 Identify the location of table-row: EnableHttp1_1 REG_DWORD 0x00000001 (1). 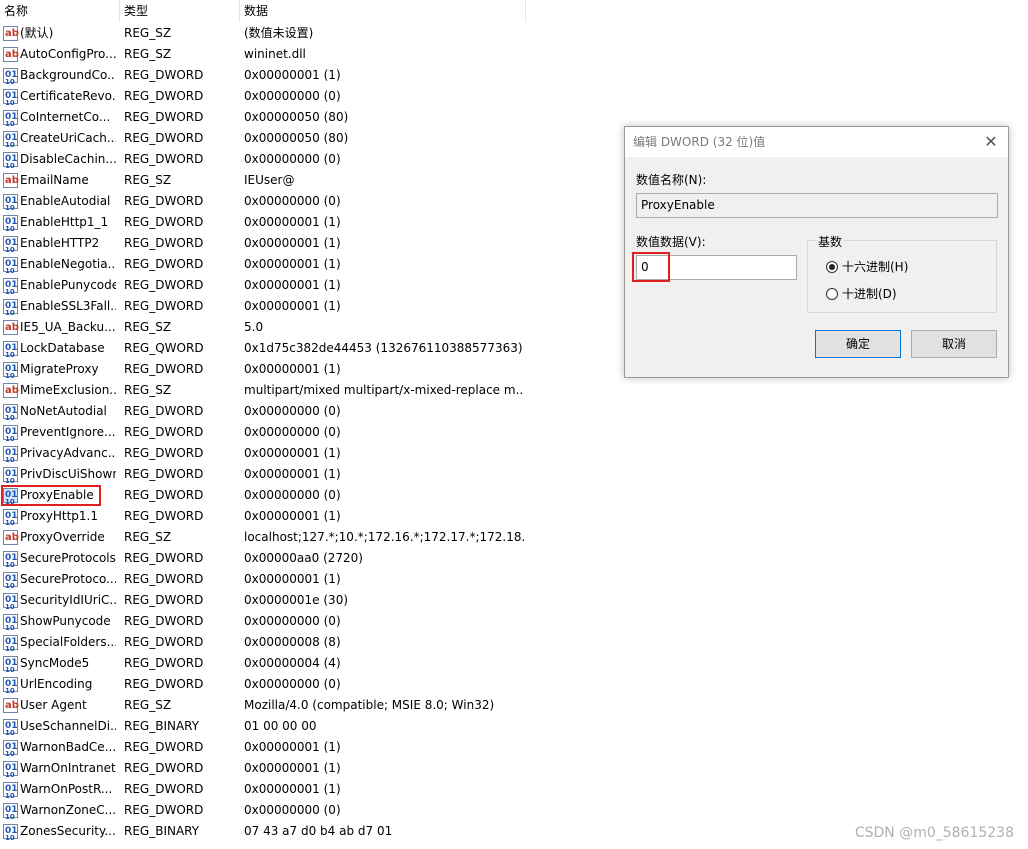
(263, 226).